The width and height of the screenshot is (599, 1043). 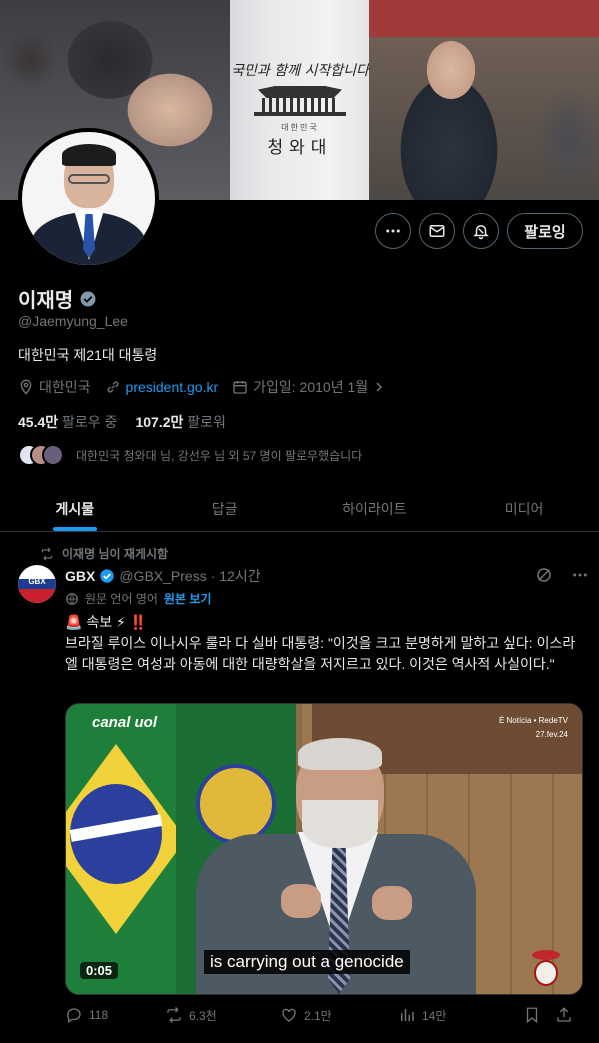 I want to click on profile-name-row: 이재명, so click(x=57, y=298).